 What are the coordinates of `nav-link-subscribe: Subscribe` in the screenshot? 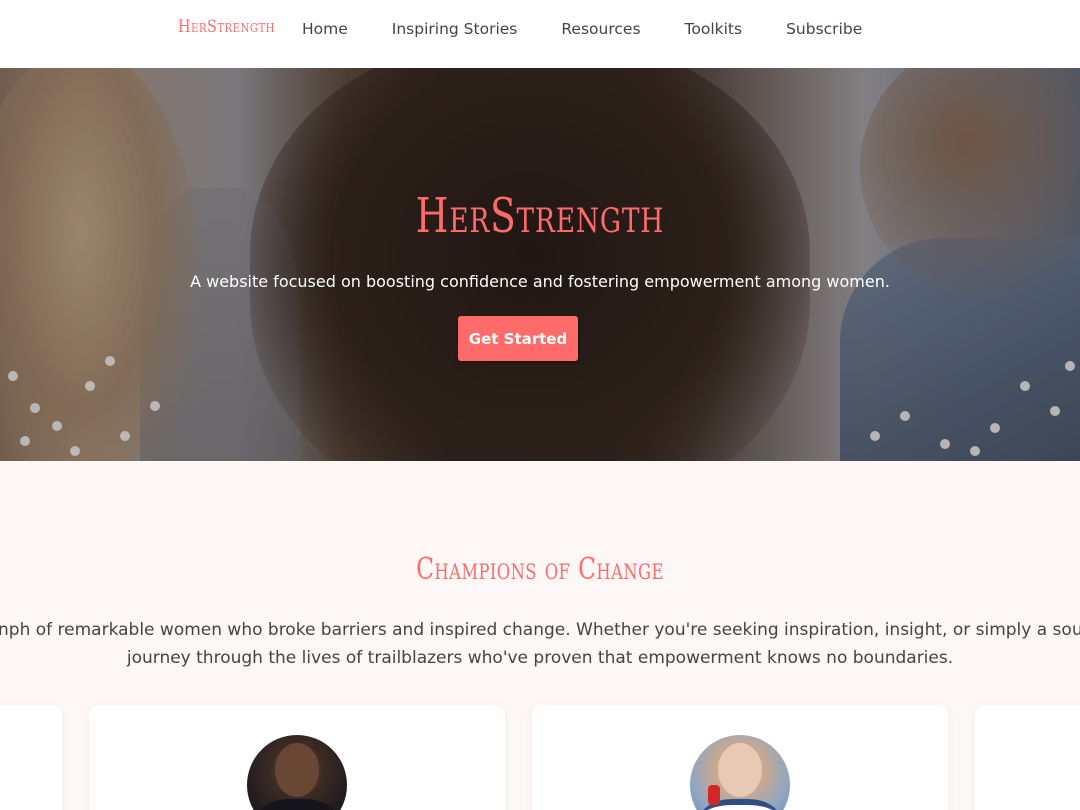 It's located at (824, 29).